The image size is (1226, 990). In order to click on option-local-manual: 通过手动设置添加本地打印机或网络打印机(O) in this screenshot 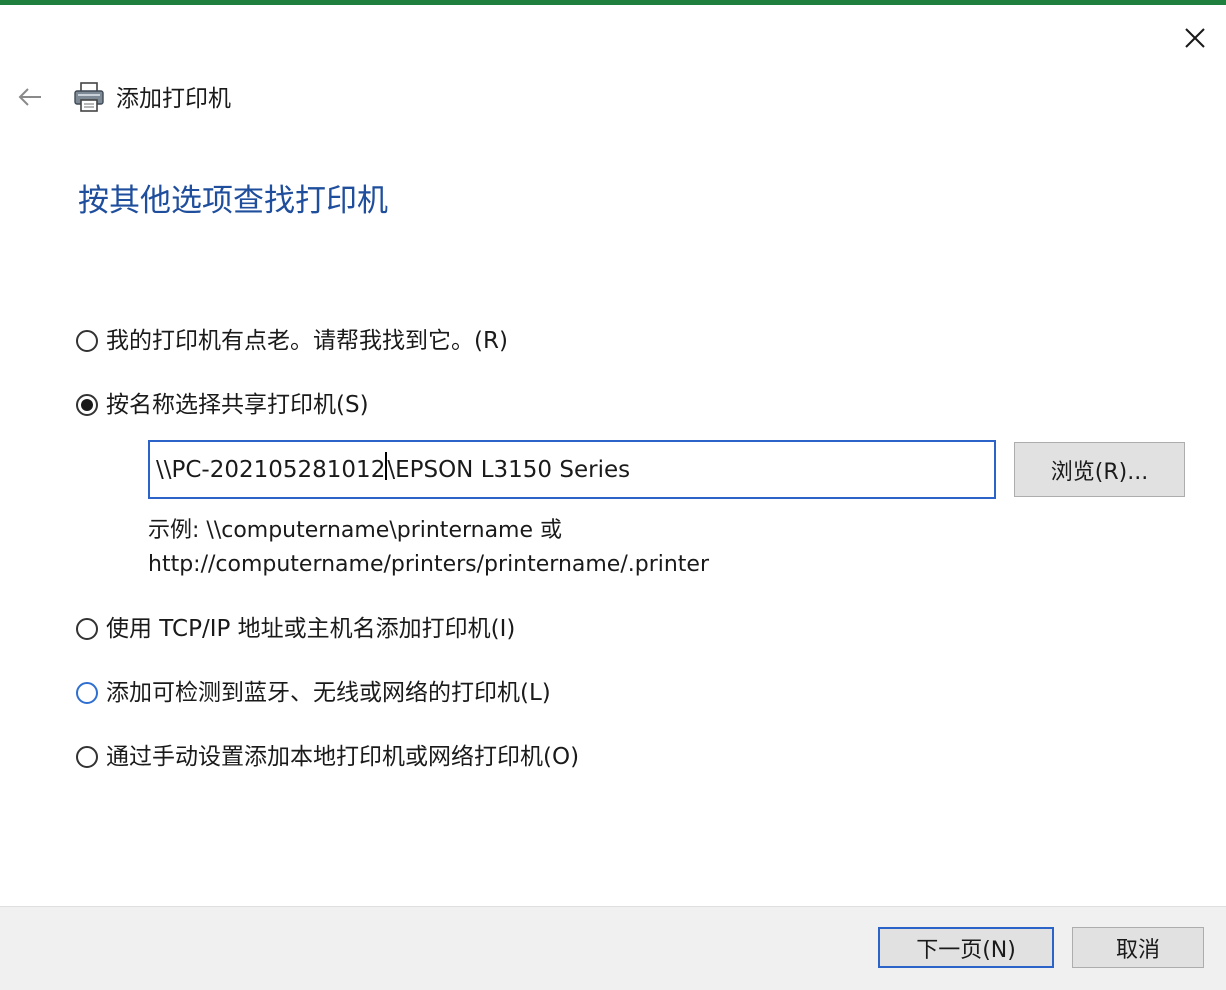, I will do `click(327, 757)`.